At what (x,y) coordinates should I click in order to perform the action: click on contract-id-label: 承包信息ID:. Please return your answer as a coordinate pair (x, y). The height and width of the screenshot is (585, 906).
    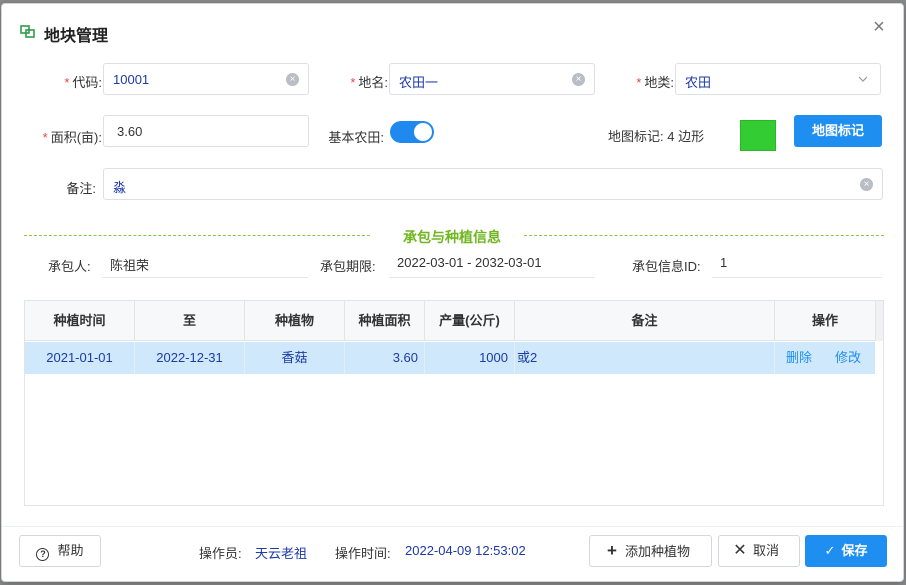
    Looking at the image, I should click on (666, 266).